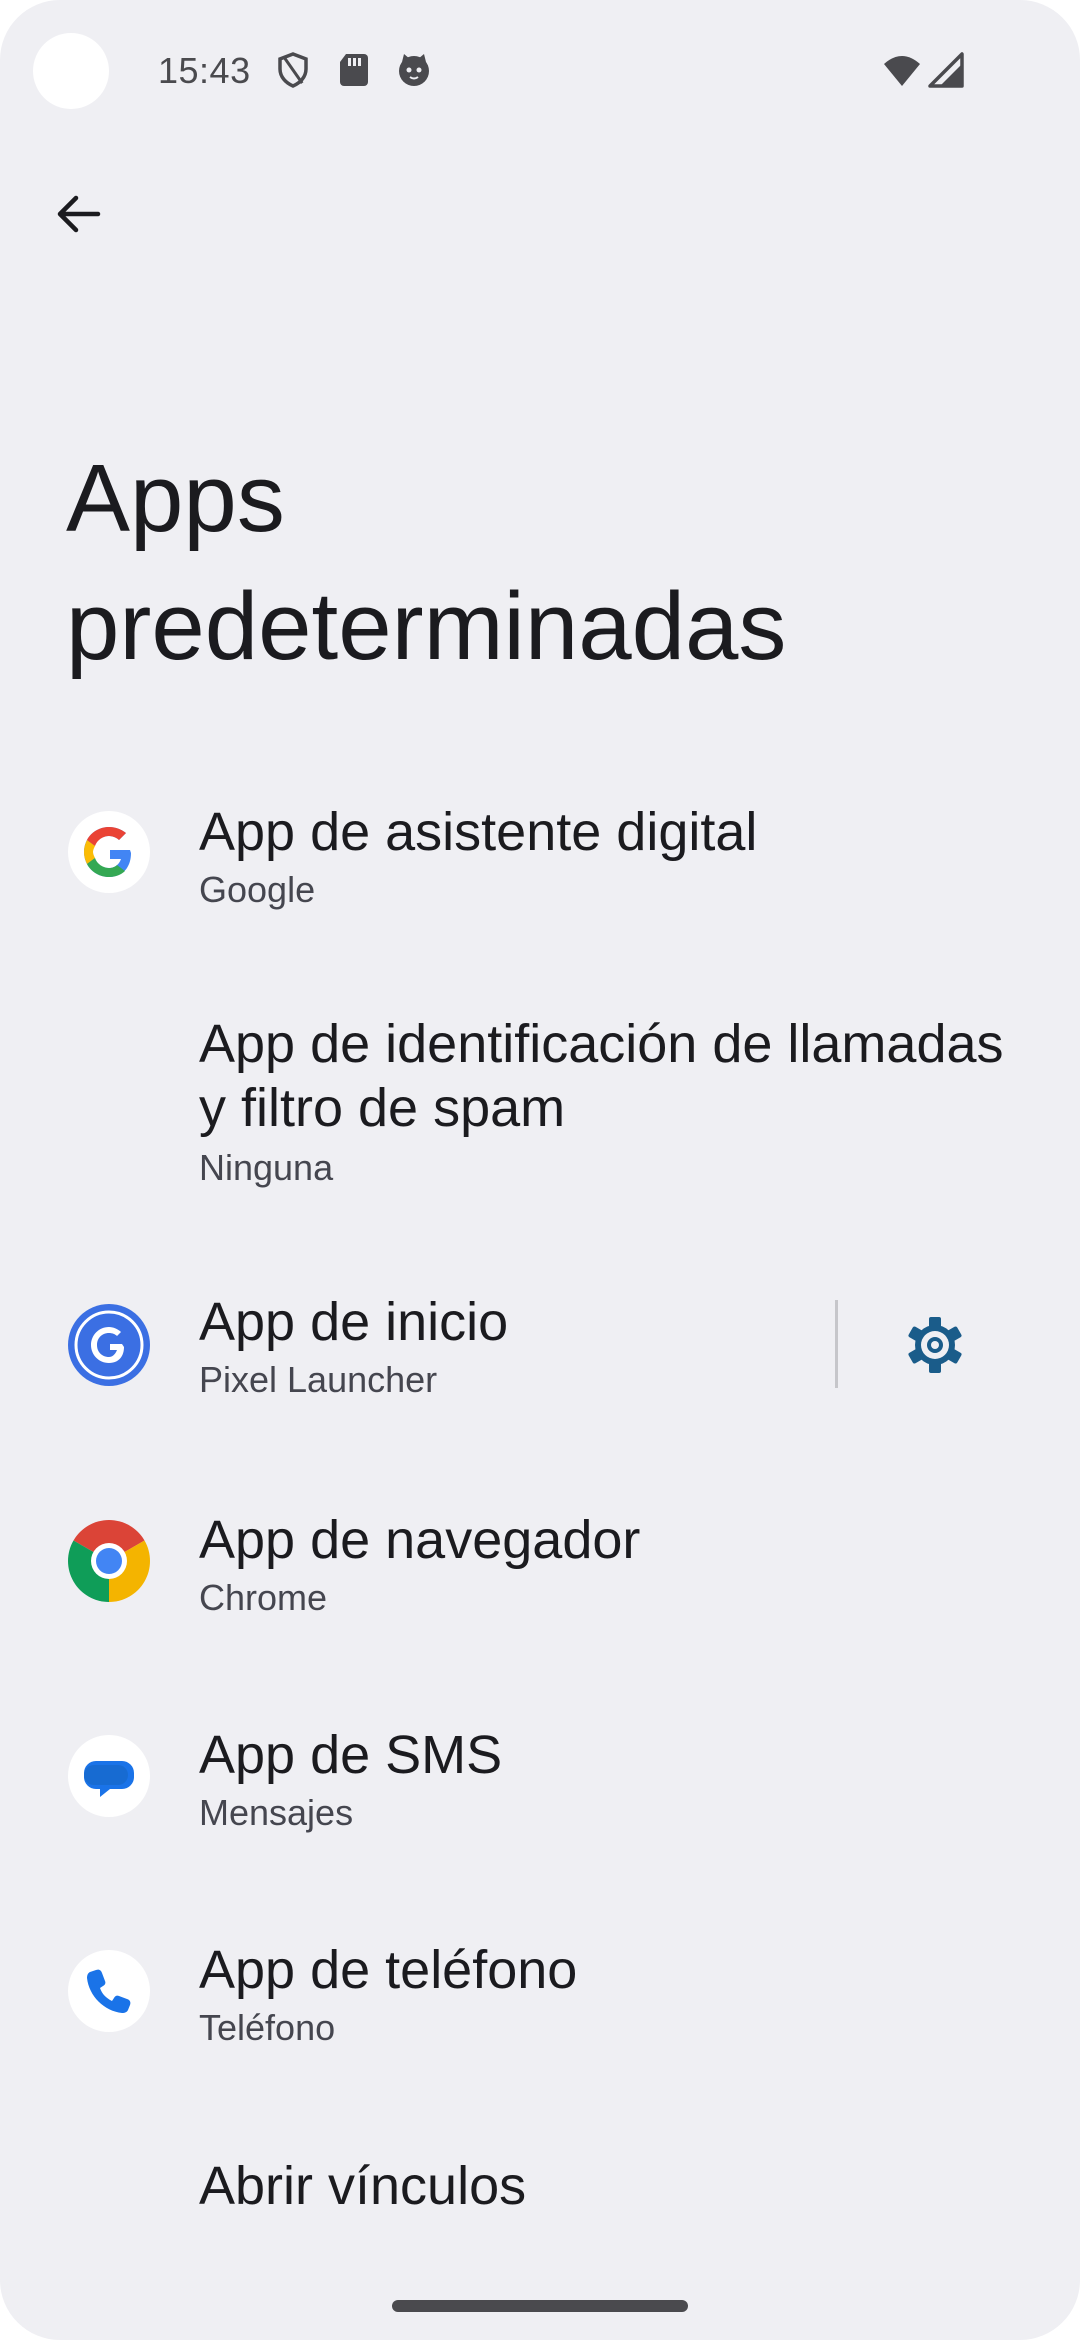  I want to click on item-title: App de teléfono, so click(388, 1970).